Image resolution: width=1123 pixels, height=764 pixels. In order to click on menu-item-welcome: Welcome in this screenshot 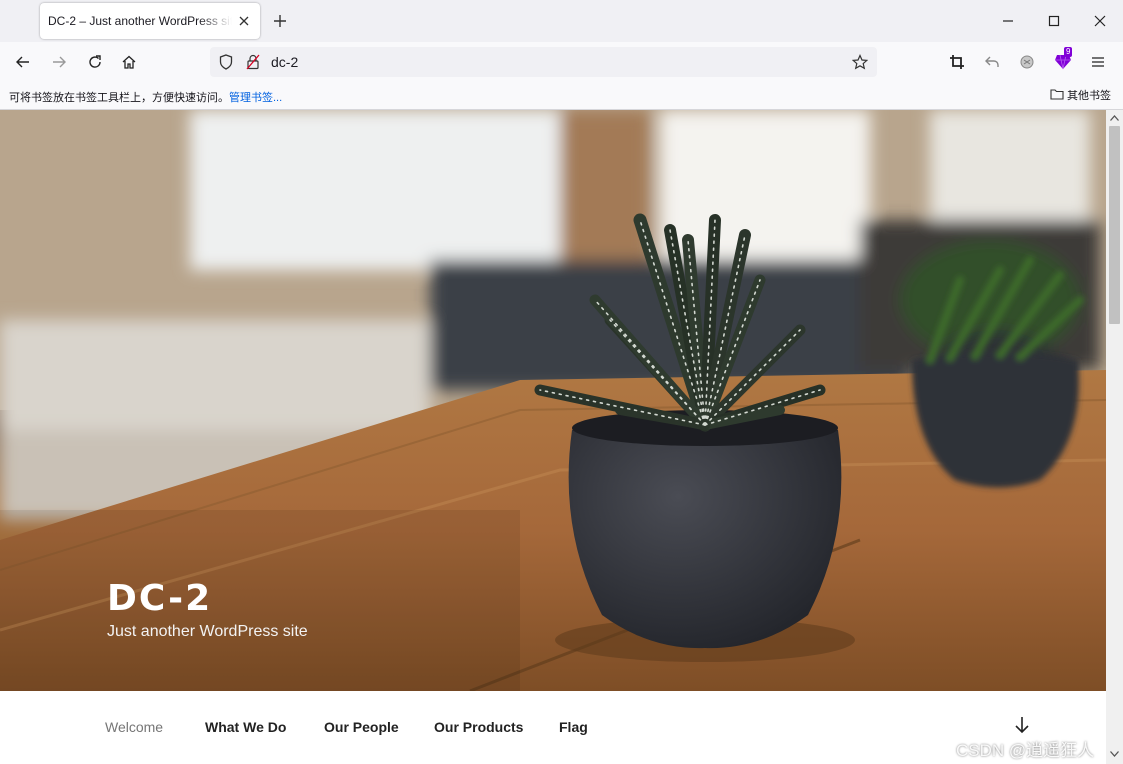, I will do `click(134, 727)`.